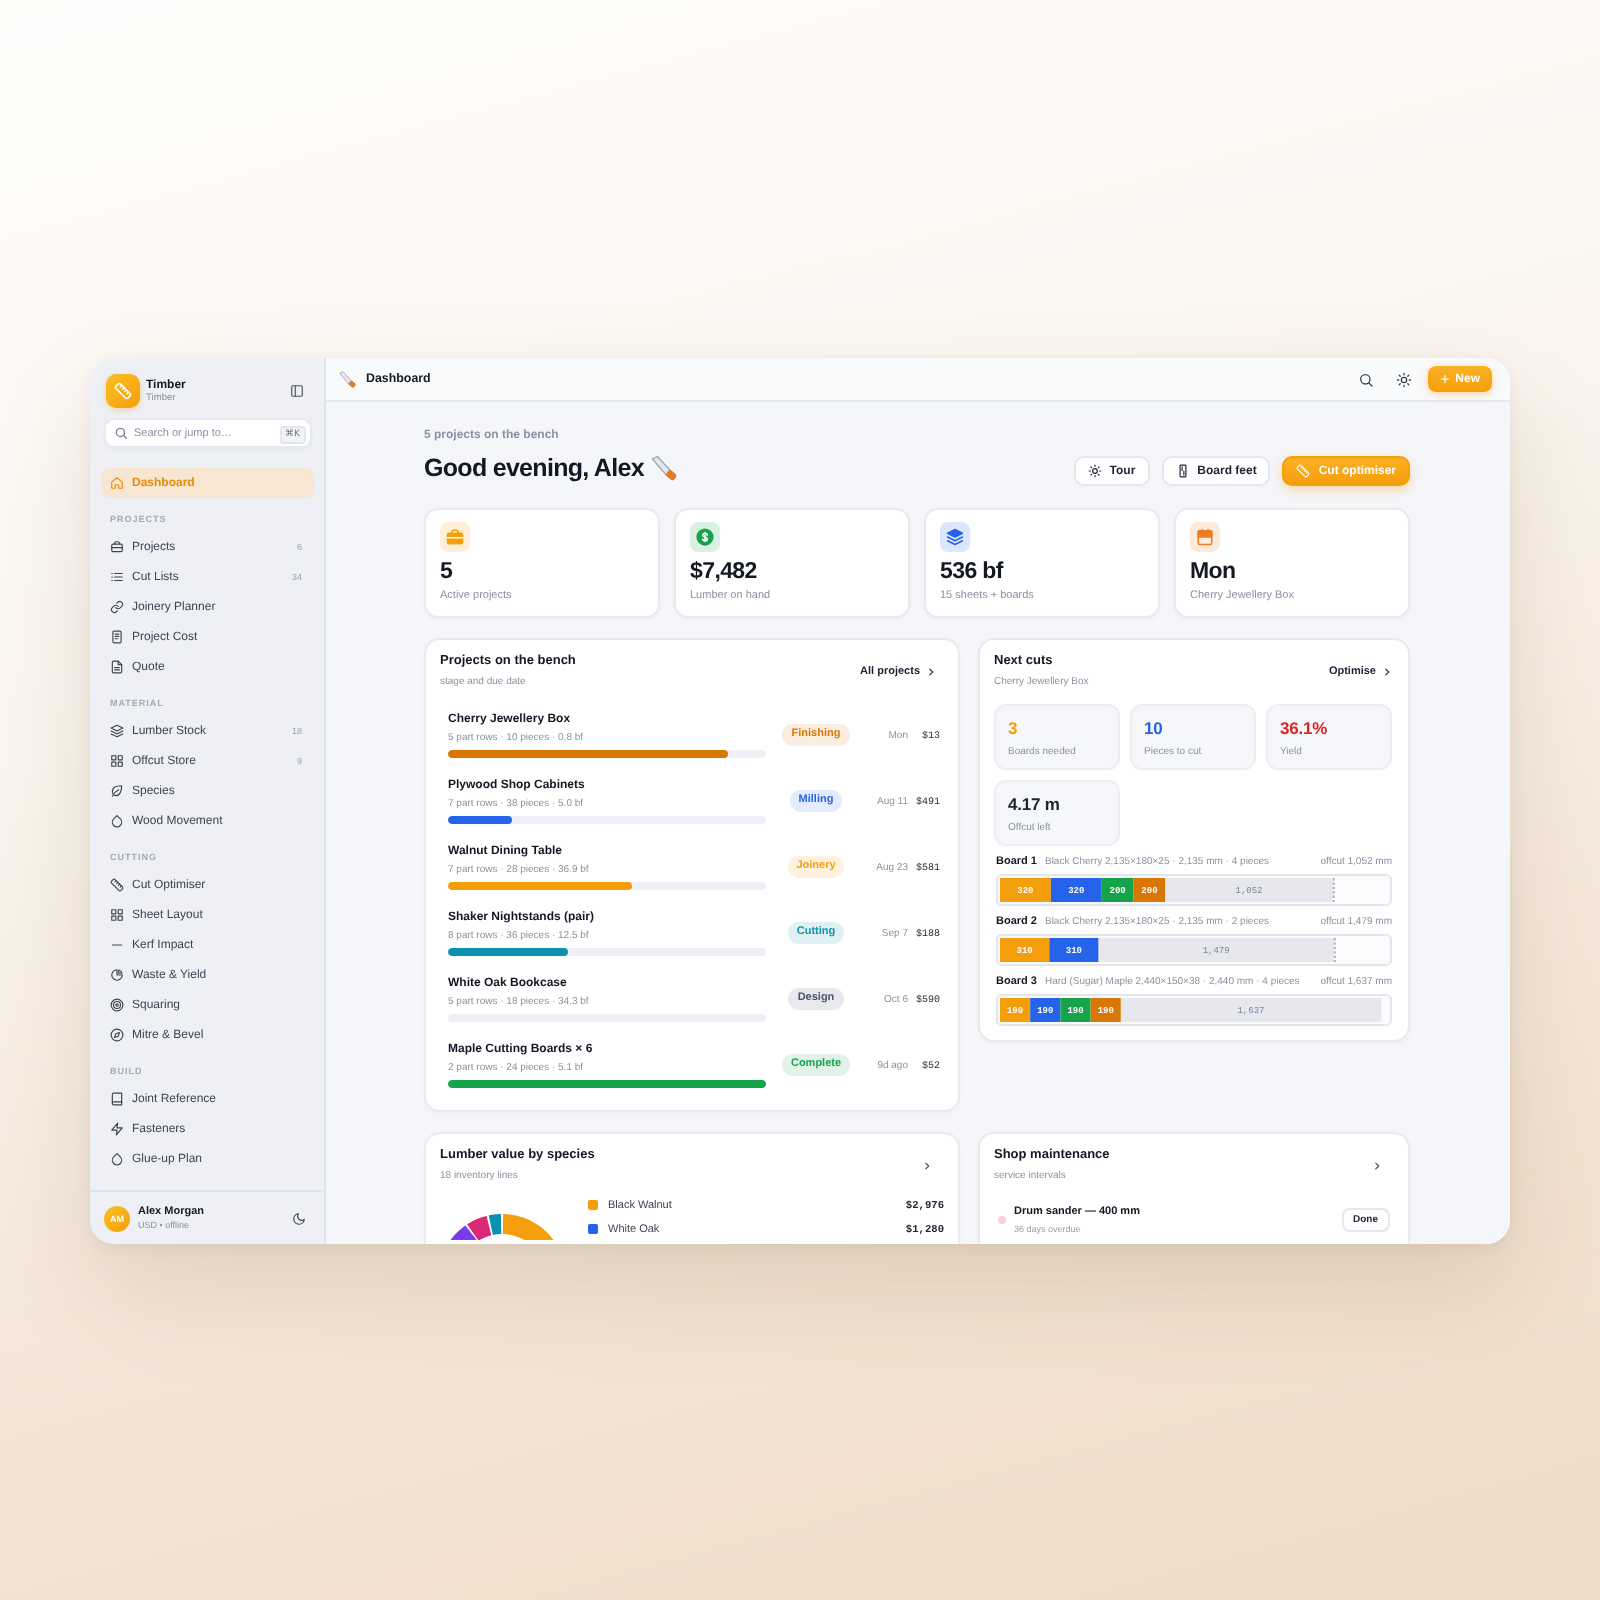 This screenshot has height=1600, width=1600. What do you see at coordinates (1205, 537) in the screenshot?
I see `calendar-icon` at bounding box center [1205, 537].